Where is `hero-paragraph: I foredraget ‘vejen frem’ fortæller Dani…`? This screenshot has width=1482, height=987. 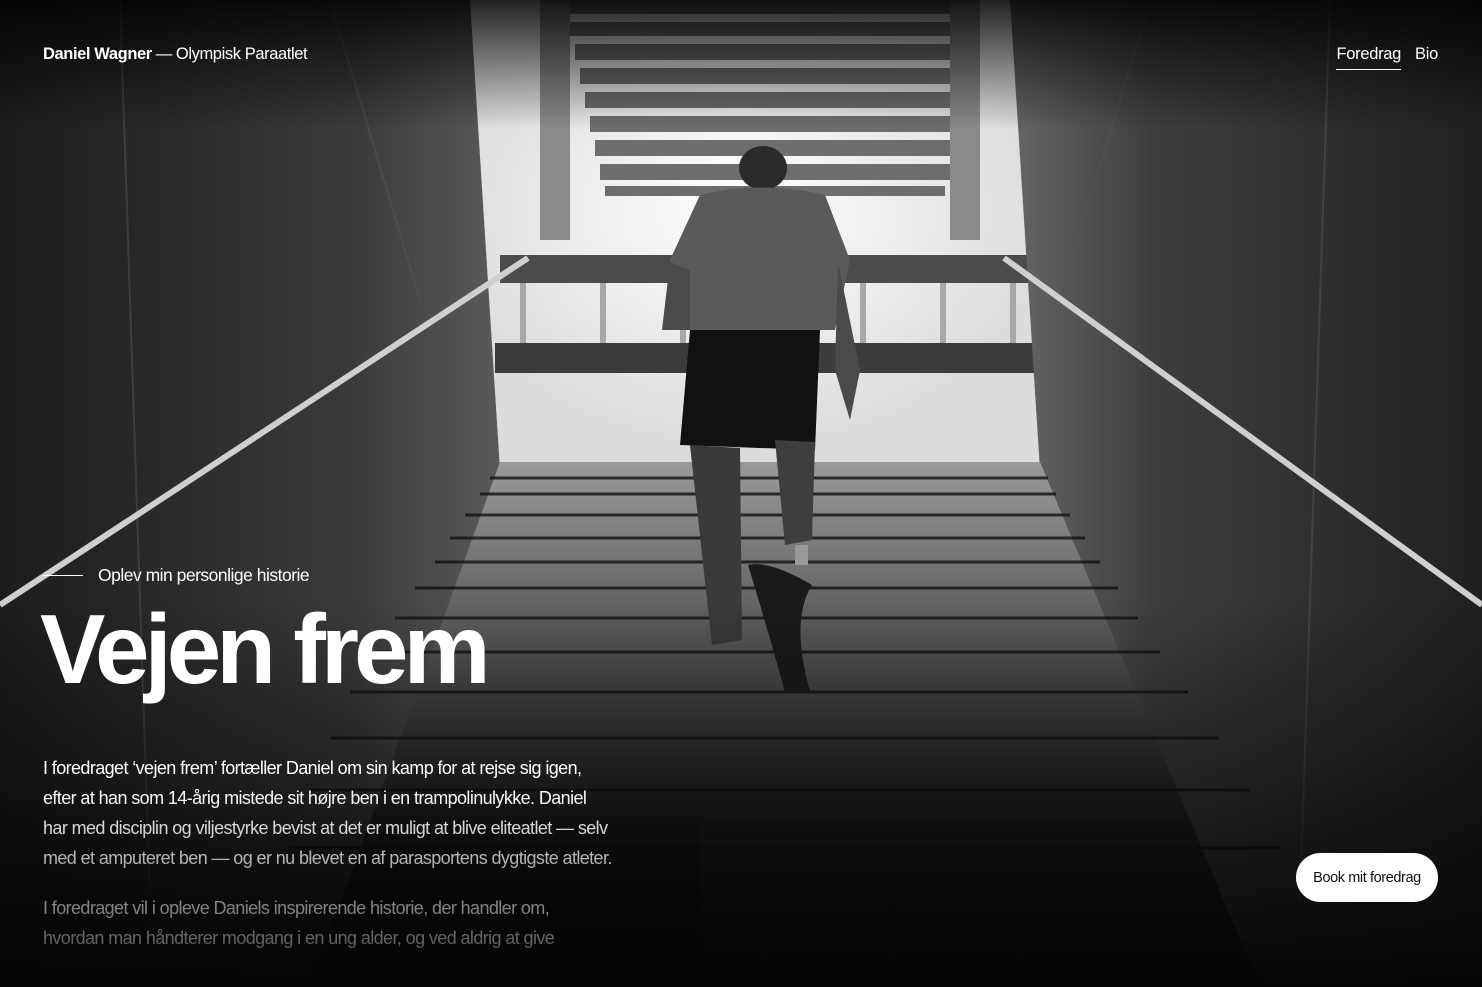 hero-paragraph: I foredraget ‘vejen frem’ fortæller Dani… is located at coordinates (327, 813).